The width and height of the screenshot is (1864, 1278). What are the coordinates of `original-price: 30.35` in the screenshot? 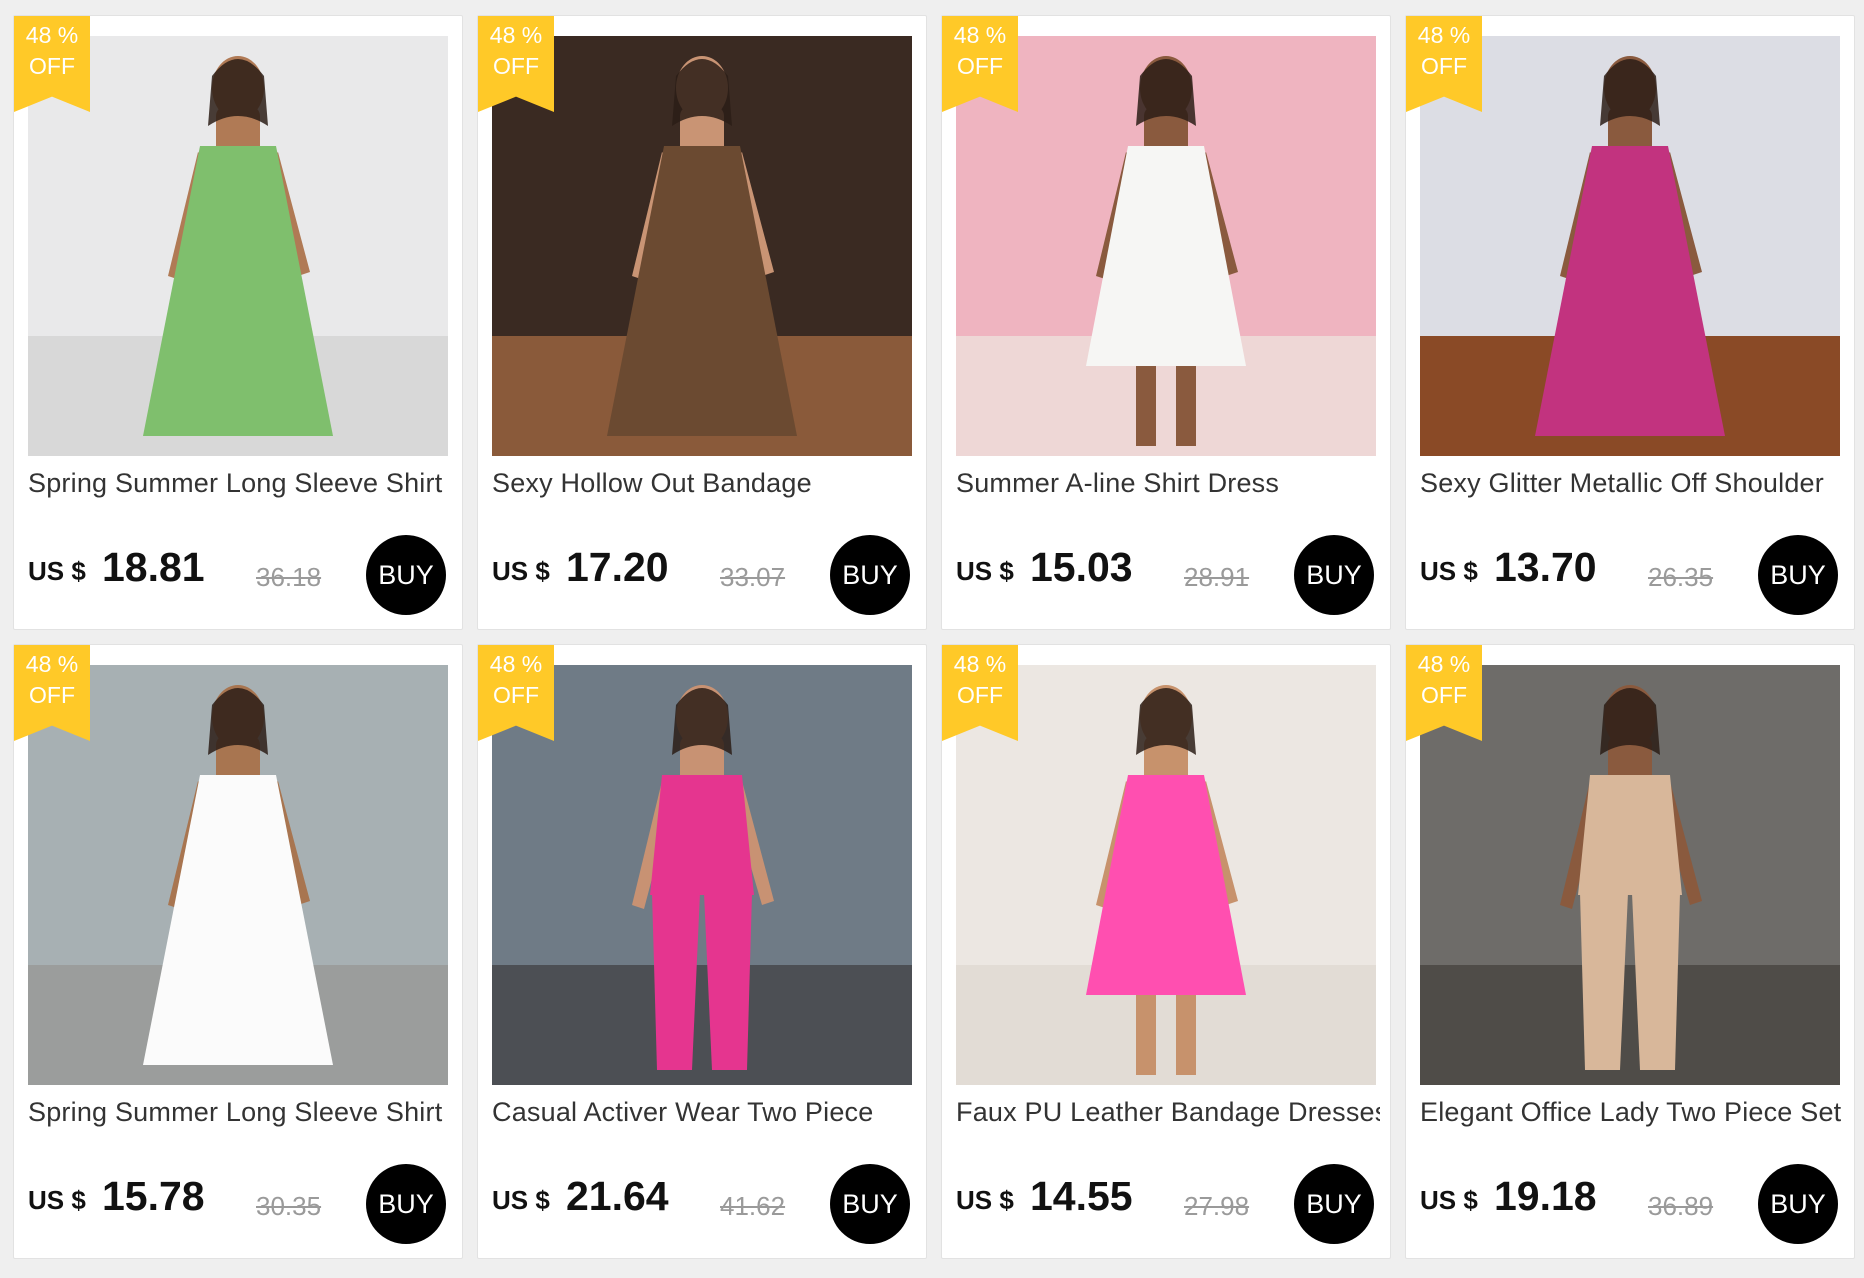 It's located at (289, 1206).